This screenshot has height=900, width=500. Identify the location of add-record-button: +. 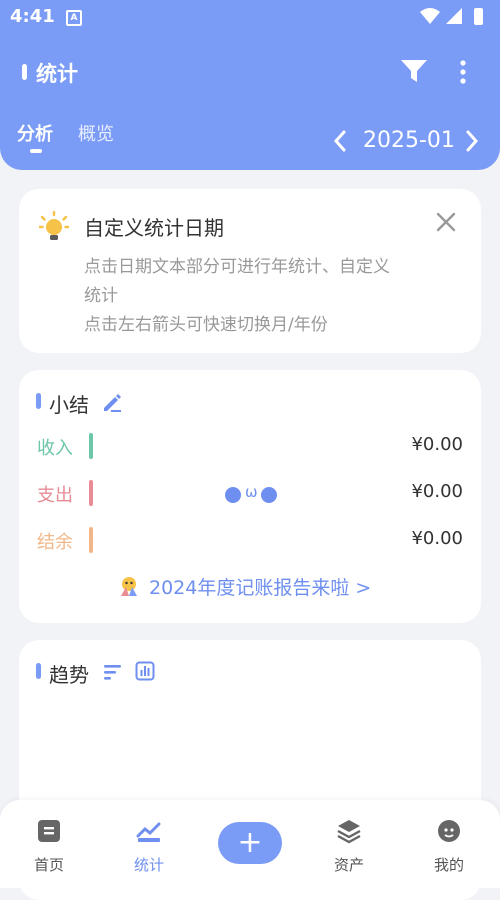
(250, 843).